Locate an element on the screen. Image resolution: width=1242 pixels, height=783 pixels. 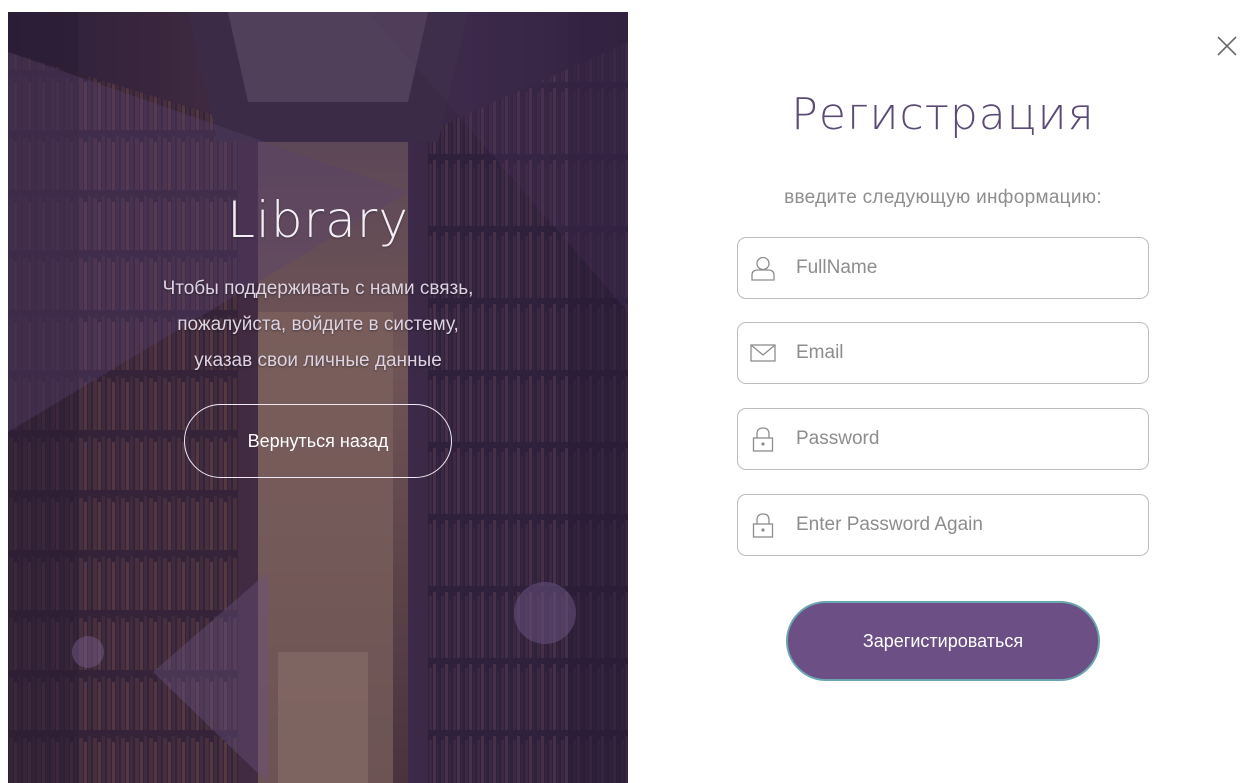
form-subtitle: введите следующую информацию: is located at coordinates (943, 197).